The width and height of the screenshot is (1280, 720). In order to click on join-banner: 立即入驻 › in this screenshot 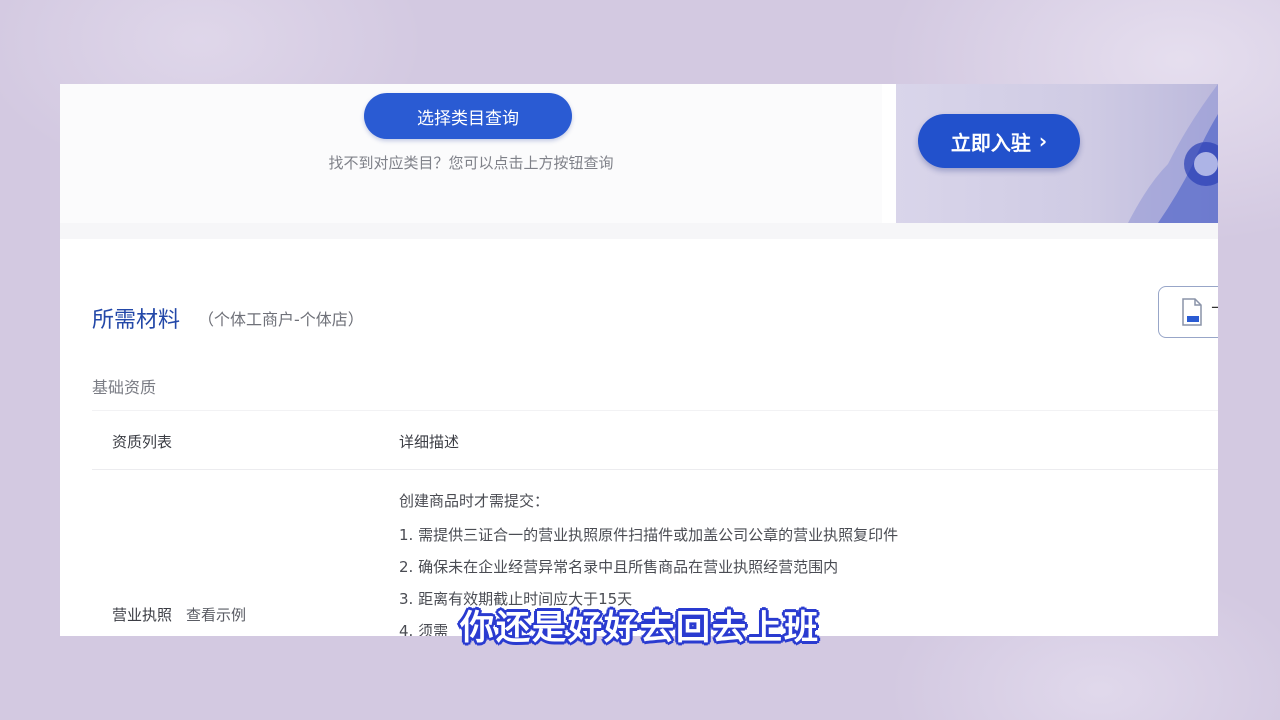, I will do `click(1057, 153)`.